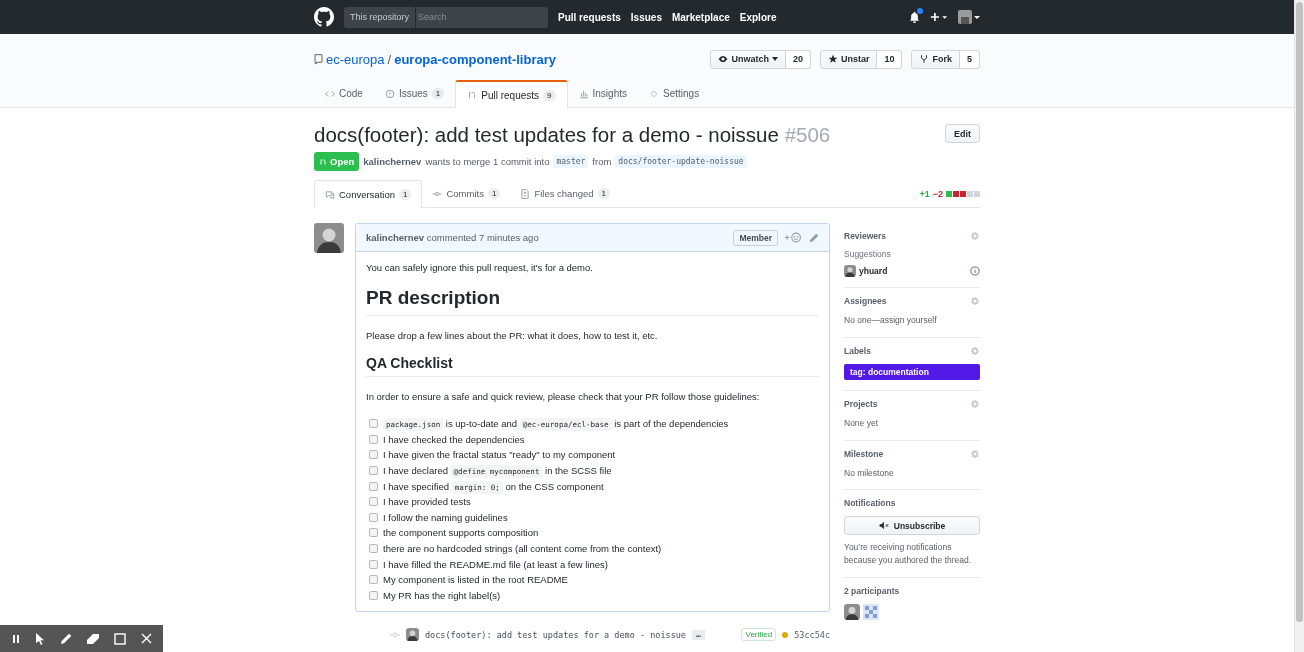 The width and height of the screenshot is (1304, 652). What do you see at coordinates (700, 17) in the screenshot?
I see `nav-link: Marketplace` at bounding box center [700, 17].